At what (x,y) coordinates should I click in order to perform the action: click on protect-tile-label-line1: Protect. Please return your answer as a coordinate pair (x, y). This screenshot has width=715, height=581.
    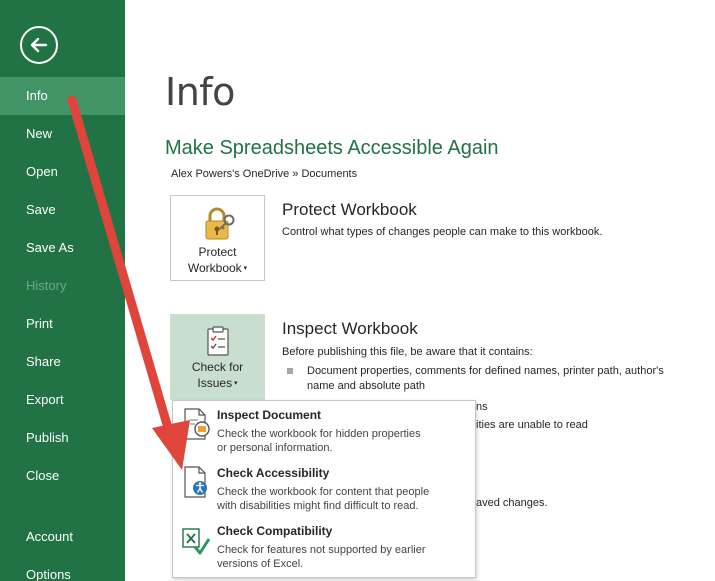
    Looking at the image, I should click on (217, 252).